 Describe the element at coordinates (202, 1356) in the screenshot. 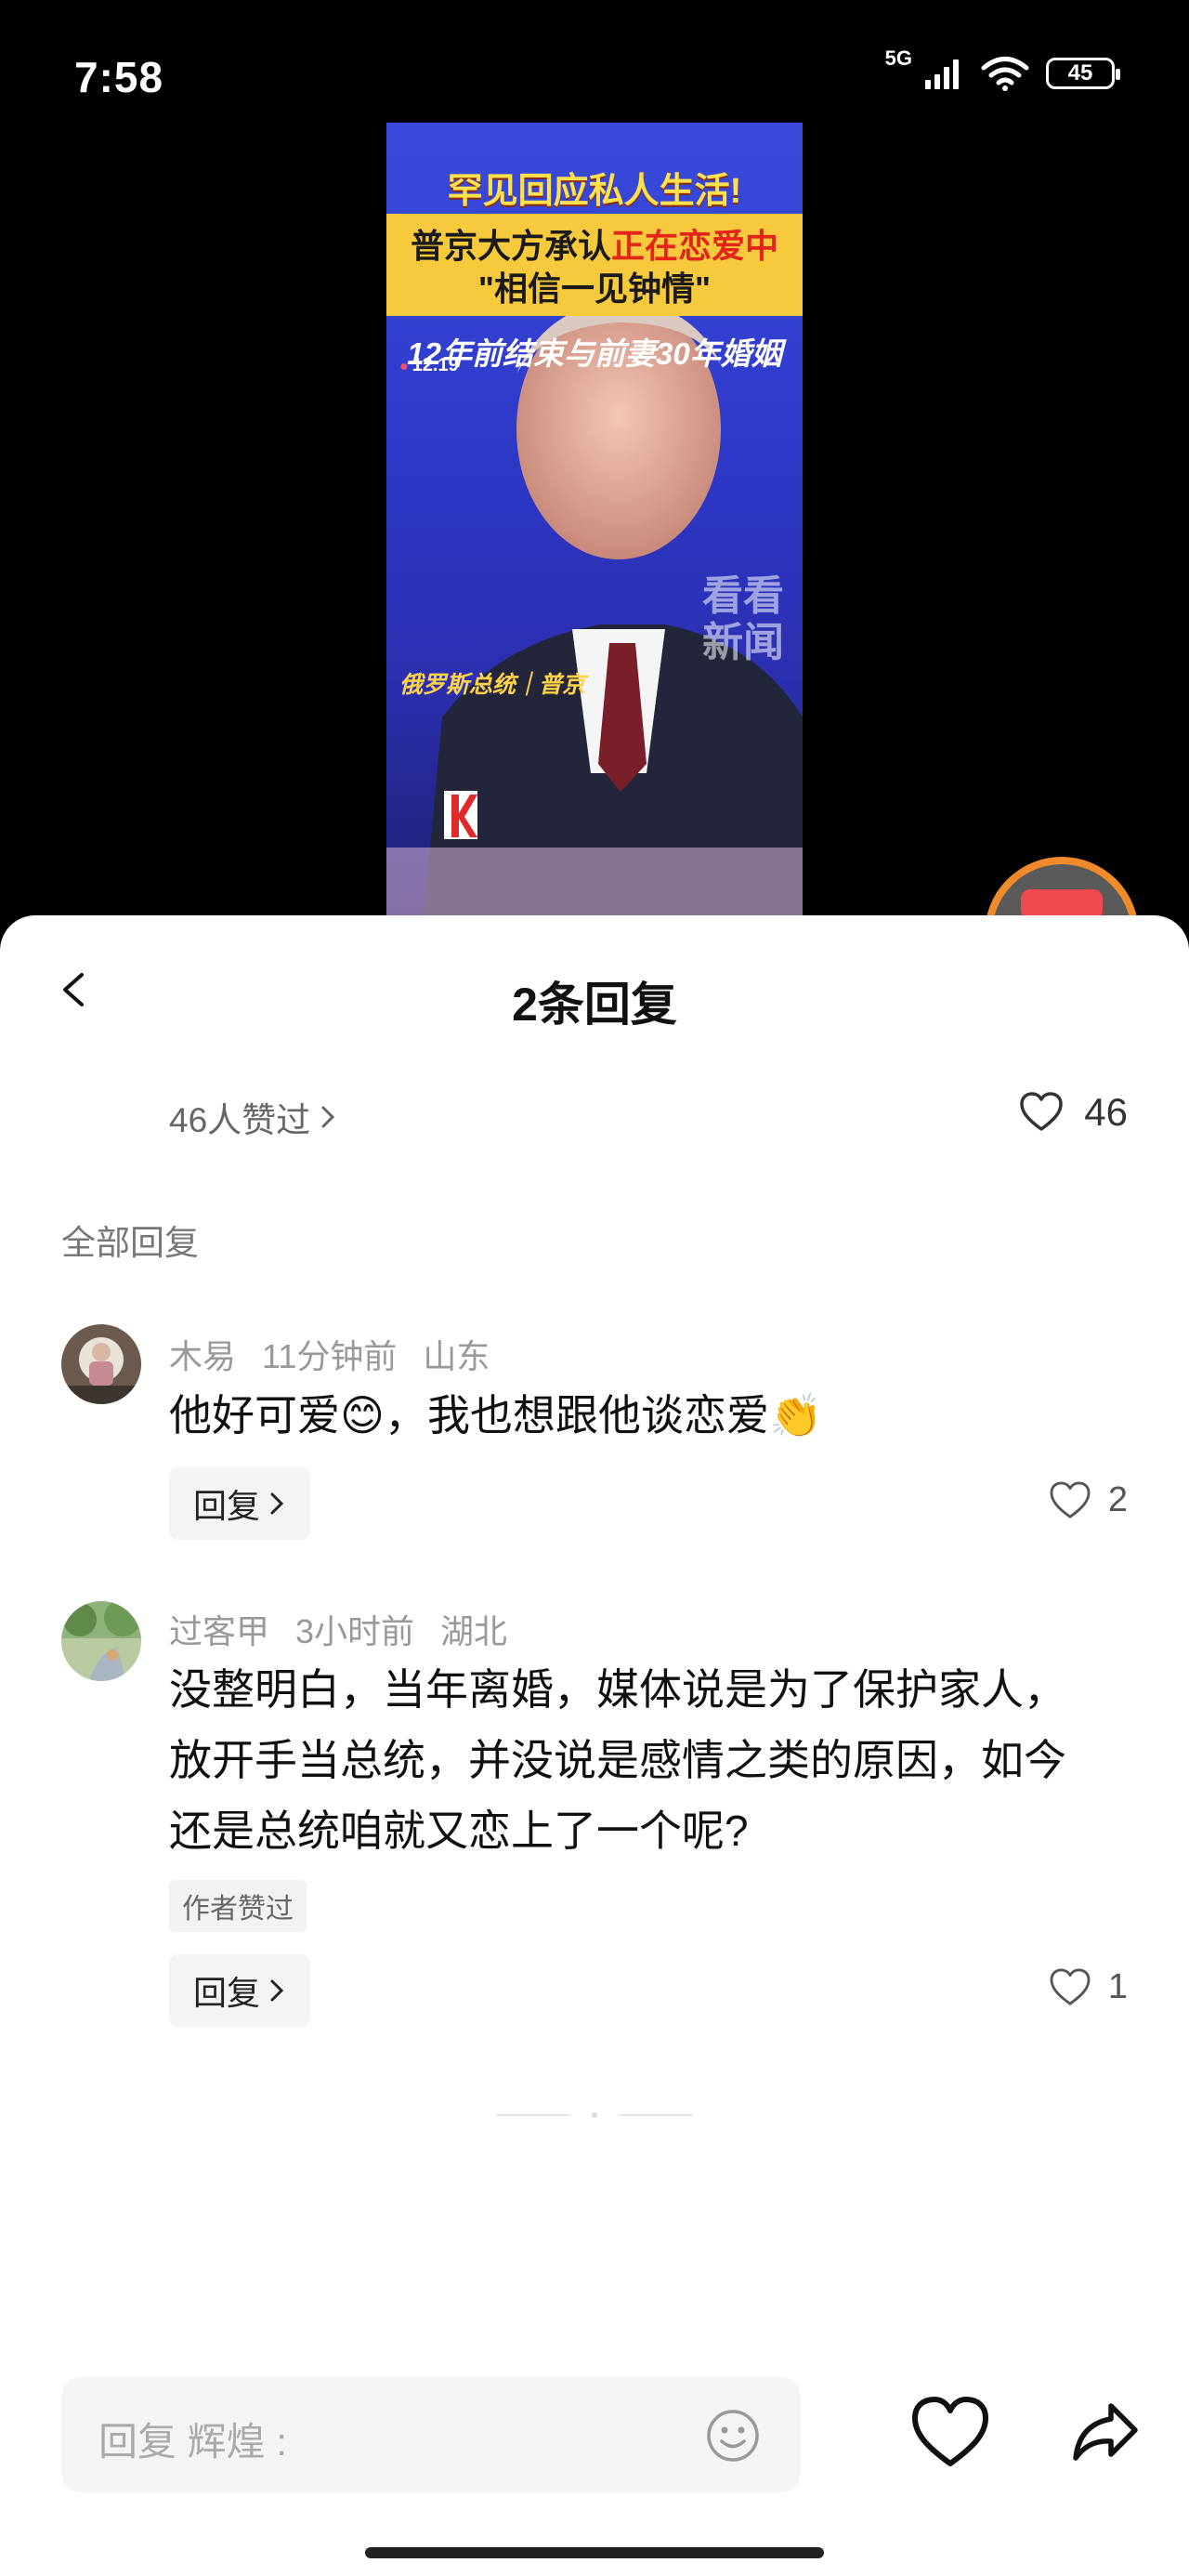

I see `comment-author: 木易` at that location.